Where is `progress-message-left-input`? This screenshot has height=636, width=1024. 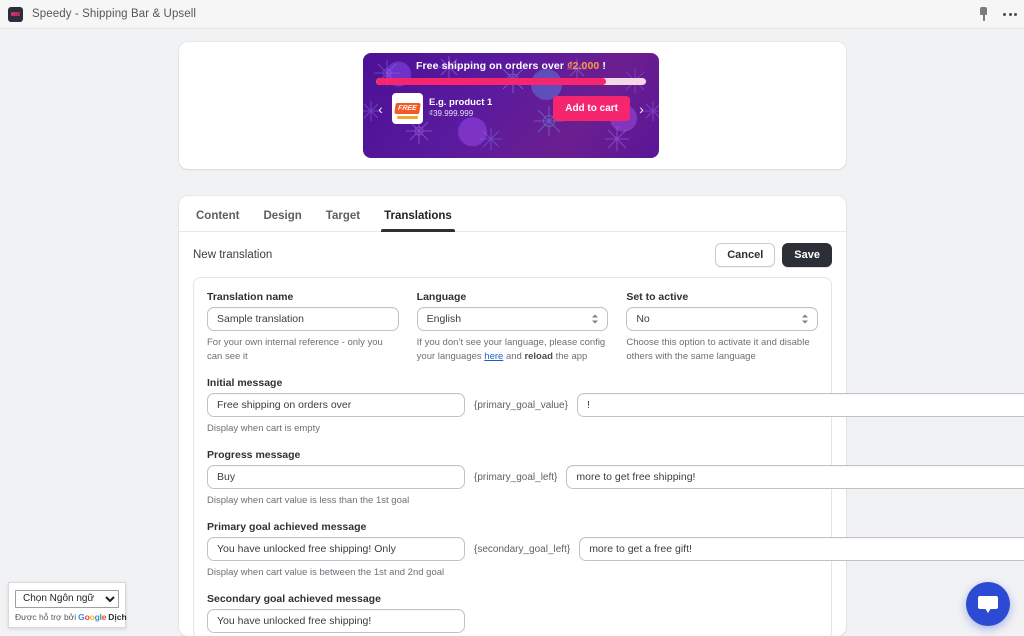 progress-message-left-input is located at coordinates (336, 477).